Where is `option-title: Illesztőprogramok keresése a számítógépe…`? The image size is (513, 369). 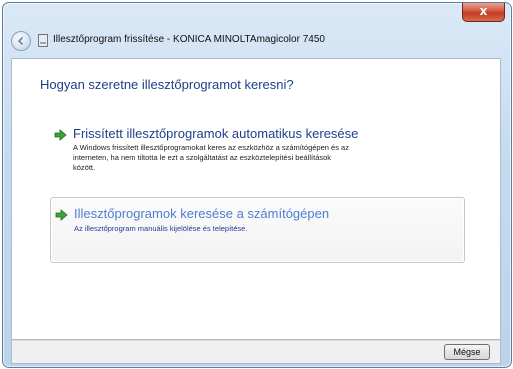 option-title: Illesztőprogramok keresése a számítógépe… is located at coordinates (202, 213).